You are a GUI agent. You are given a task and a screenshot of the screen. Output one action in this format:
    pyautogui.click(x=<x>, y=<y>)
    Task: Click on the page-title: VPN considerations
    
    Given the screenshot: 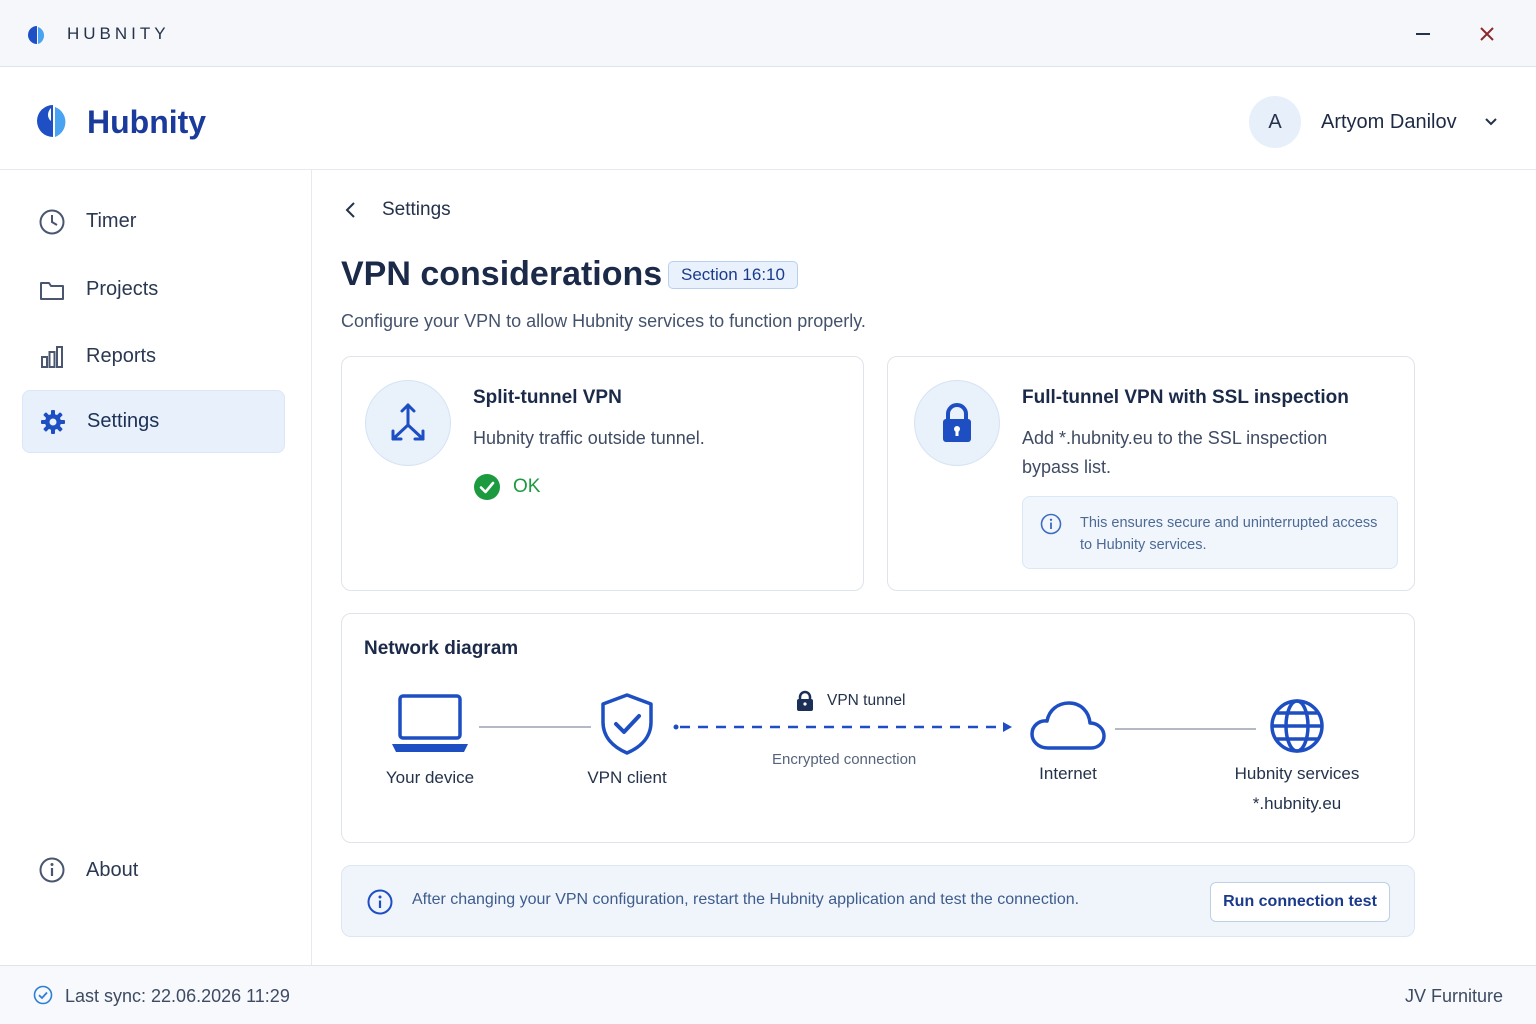 What is the action you would take?
    pyautogui.click(x=502, y=274)
    